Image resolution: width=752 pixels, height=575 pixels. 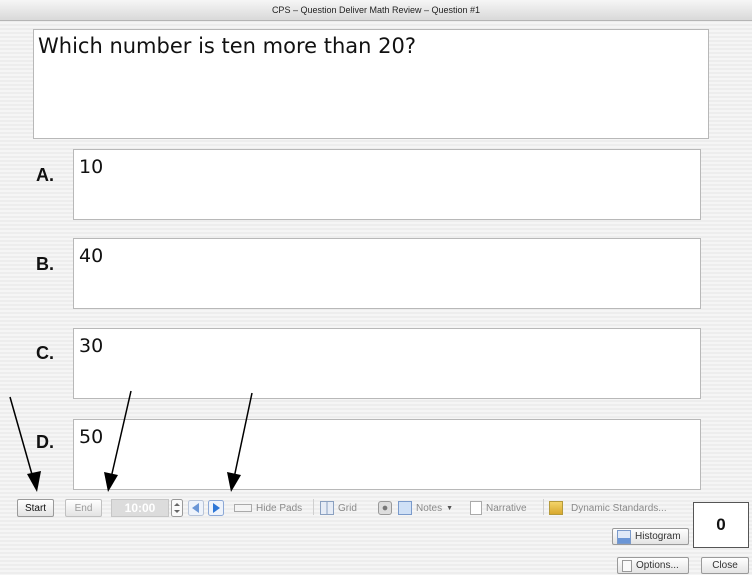 I want to click on grid-label: Grid, so click(x=347, y=508).